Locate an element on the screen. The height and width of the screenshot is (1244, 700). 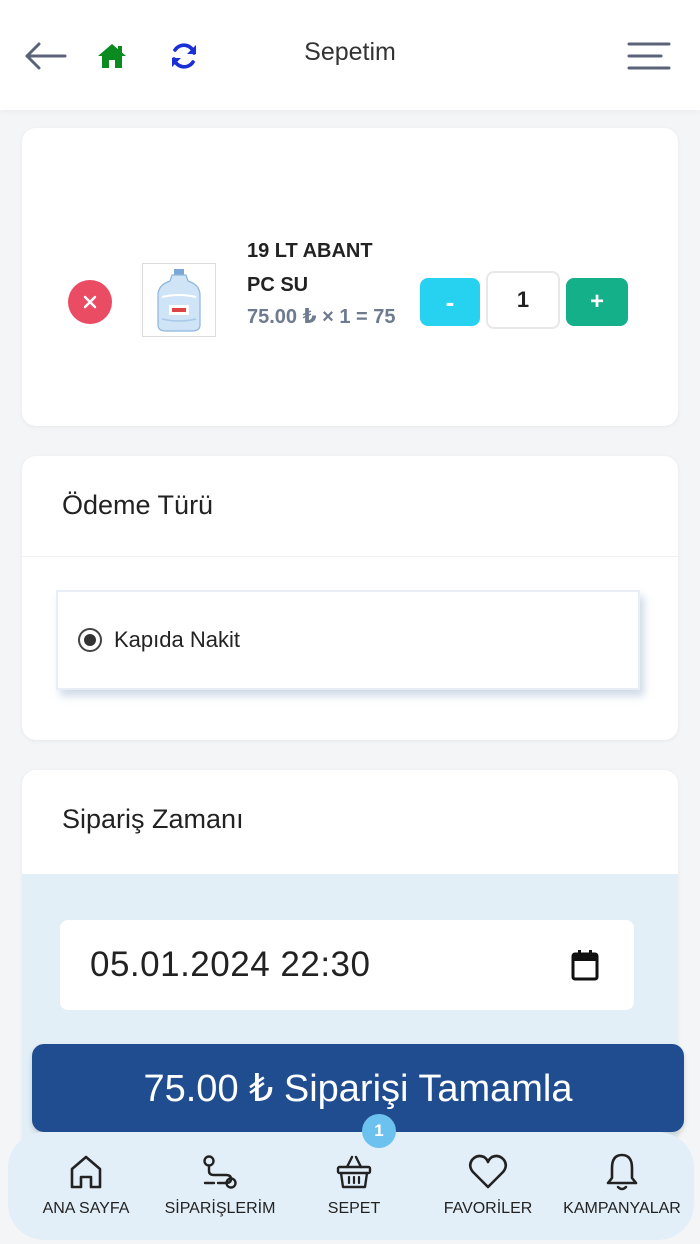
payment-option-label: Kapıda Nakit is located at coordinates (177, 639).